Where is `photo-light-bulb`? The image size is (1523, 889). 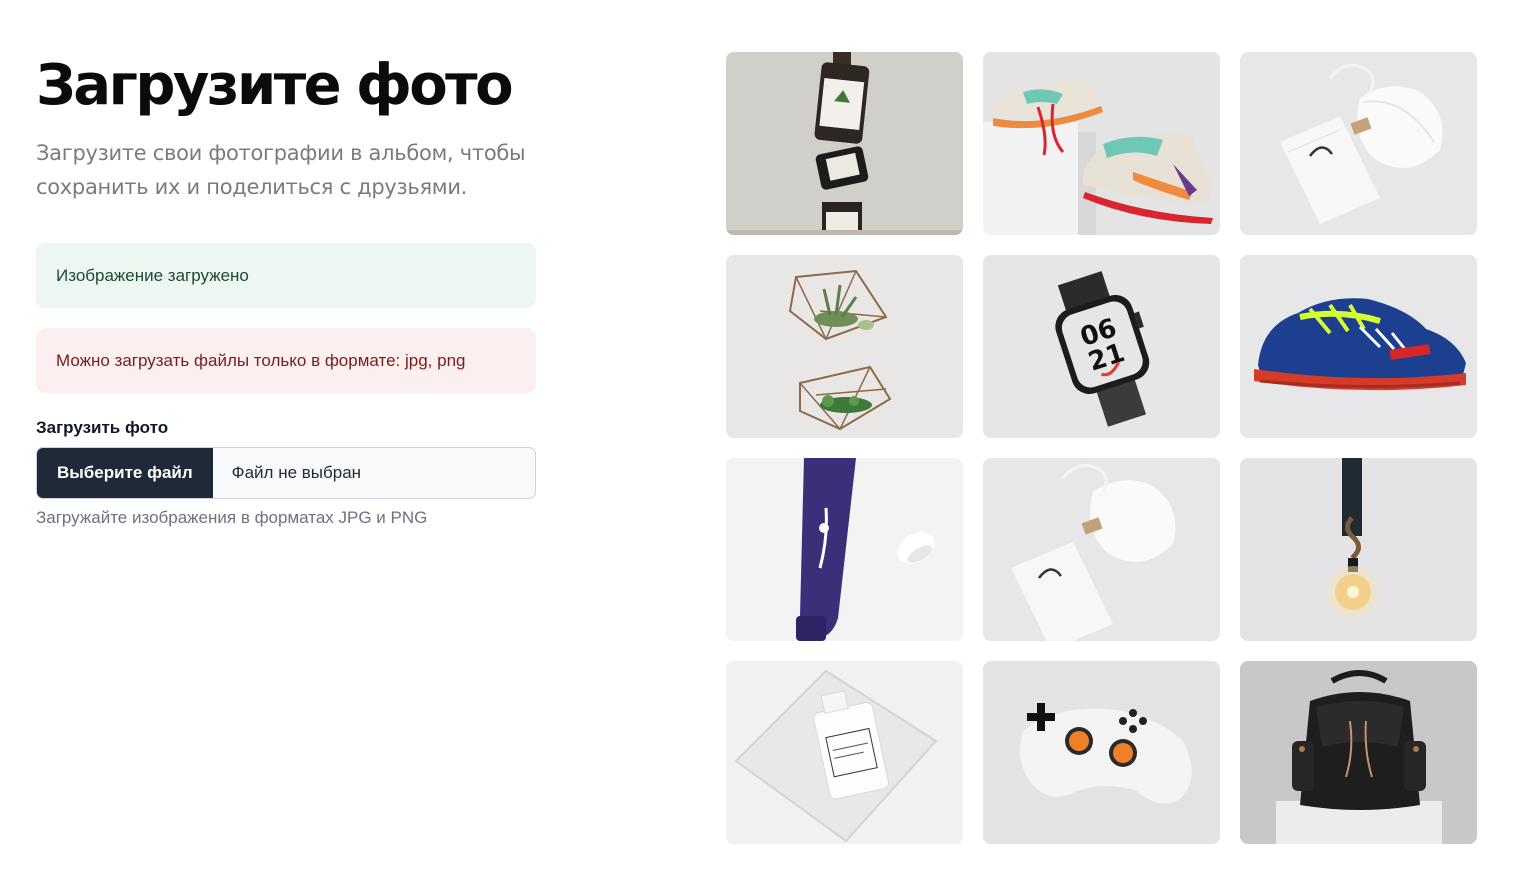 photo-light-bulb is located at coordinates (1358, 549).